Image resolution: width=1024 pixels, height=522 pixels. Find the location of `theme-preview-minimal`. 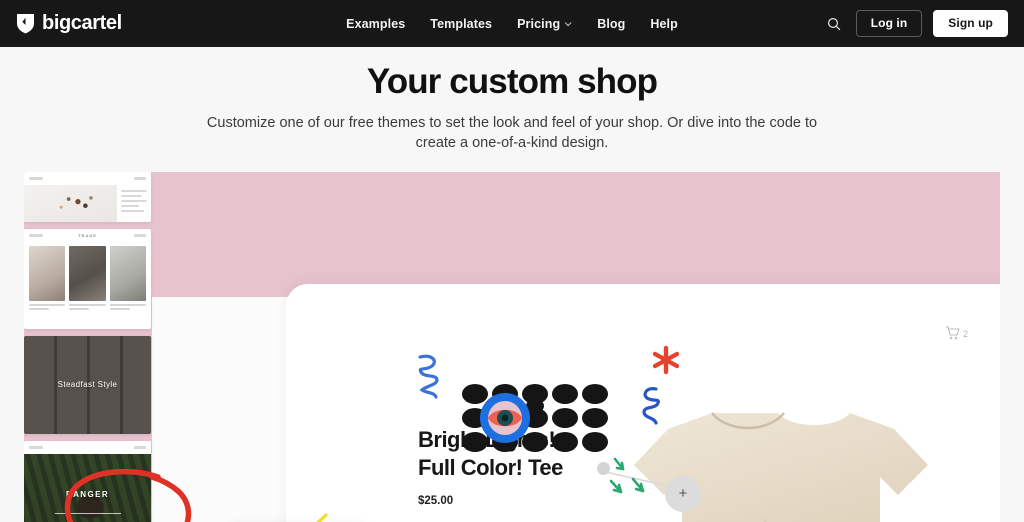

theme-preview-minimal is located at coordinates (87, 196).